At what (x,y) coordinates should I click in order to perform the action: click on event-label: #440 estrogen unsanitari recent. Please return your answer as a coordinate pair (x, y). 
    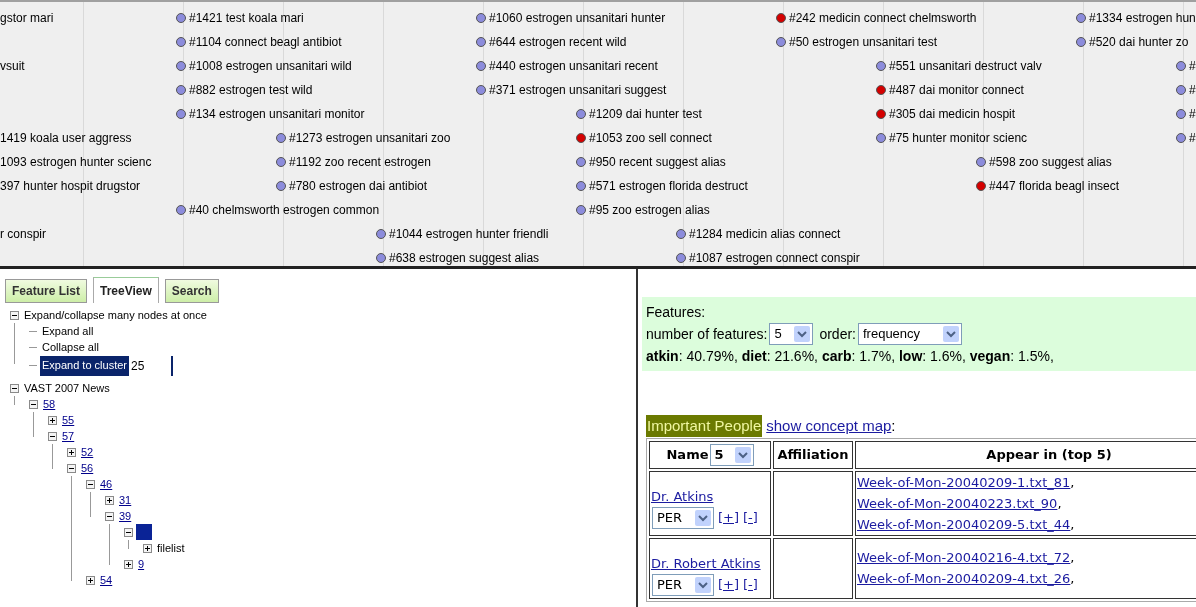
    Looking at the image, I should click on (573, 66).